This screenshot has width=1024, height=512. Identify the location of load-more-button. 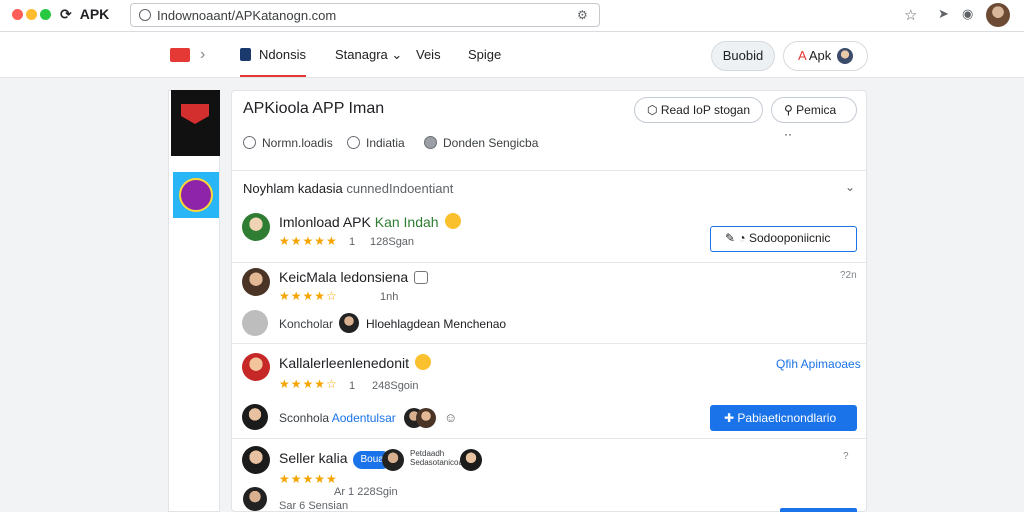
(818, 510).